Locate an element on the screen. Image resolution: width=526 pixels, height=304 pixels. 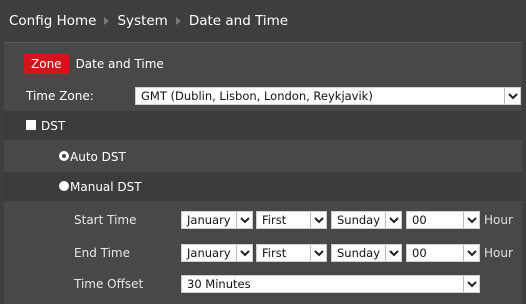
manual-dst-label: Manual DST is located at coordinates (106, 186).